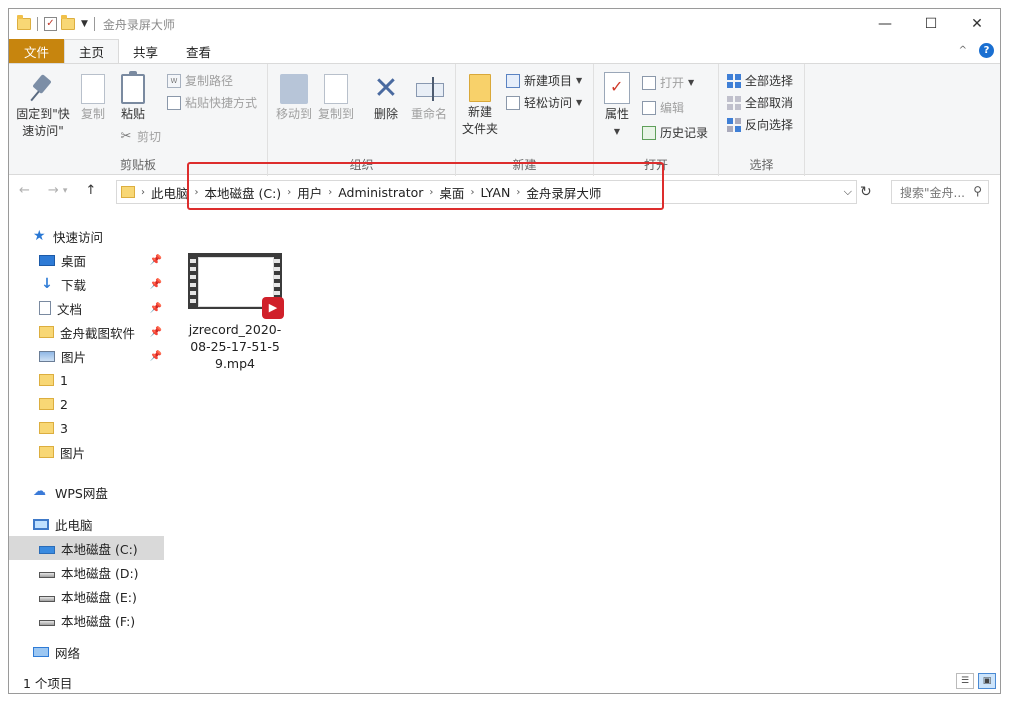 The image size is (1009, 702). I want to click on delete-button: ✕ 删除, so click(386, 98).